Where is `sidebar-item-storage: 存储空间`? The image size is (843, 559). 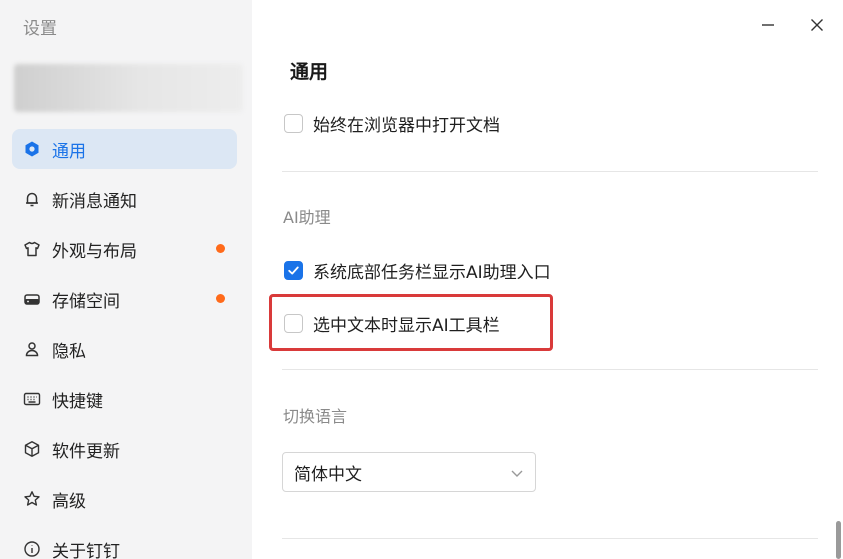
sidebar-item-storage: 存储空间 is located at coordinates (124, 299).